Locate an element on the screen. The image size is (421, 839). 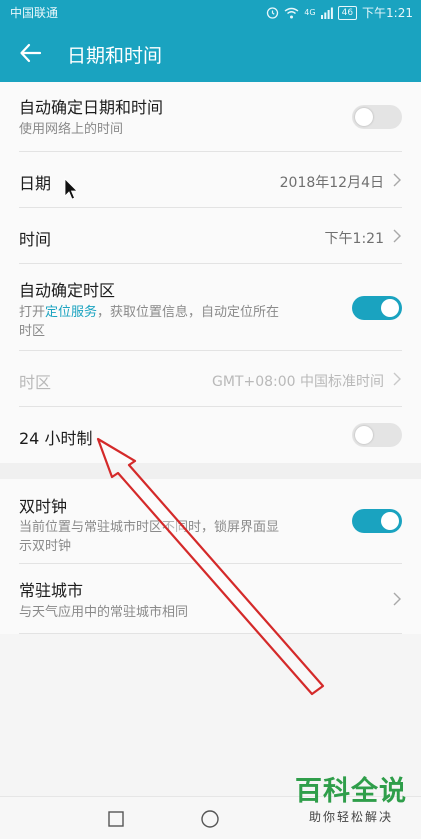
setting-label: 自动确定时区 is located at coordinates (67, 290).